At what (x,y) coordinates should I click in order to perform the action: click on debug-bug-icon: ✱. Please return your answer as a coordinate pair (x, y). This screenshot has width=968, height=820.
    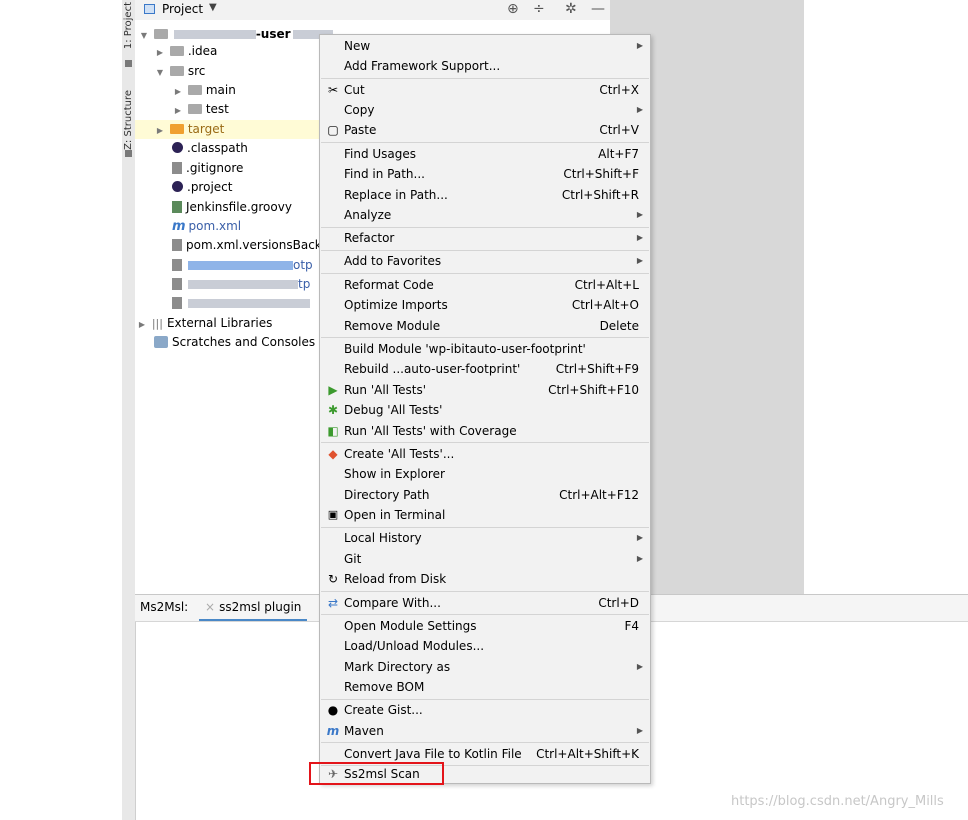
    Looking at the image, I should click on (333, 410).